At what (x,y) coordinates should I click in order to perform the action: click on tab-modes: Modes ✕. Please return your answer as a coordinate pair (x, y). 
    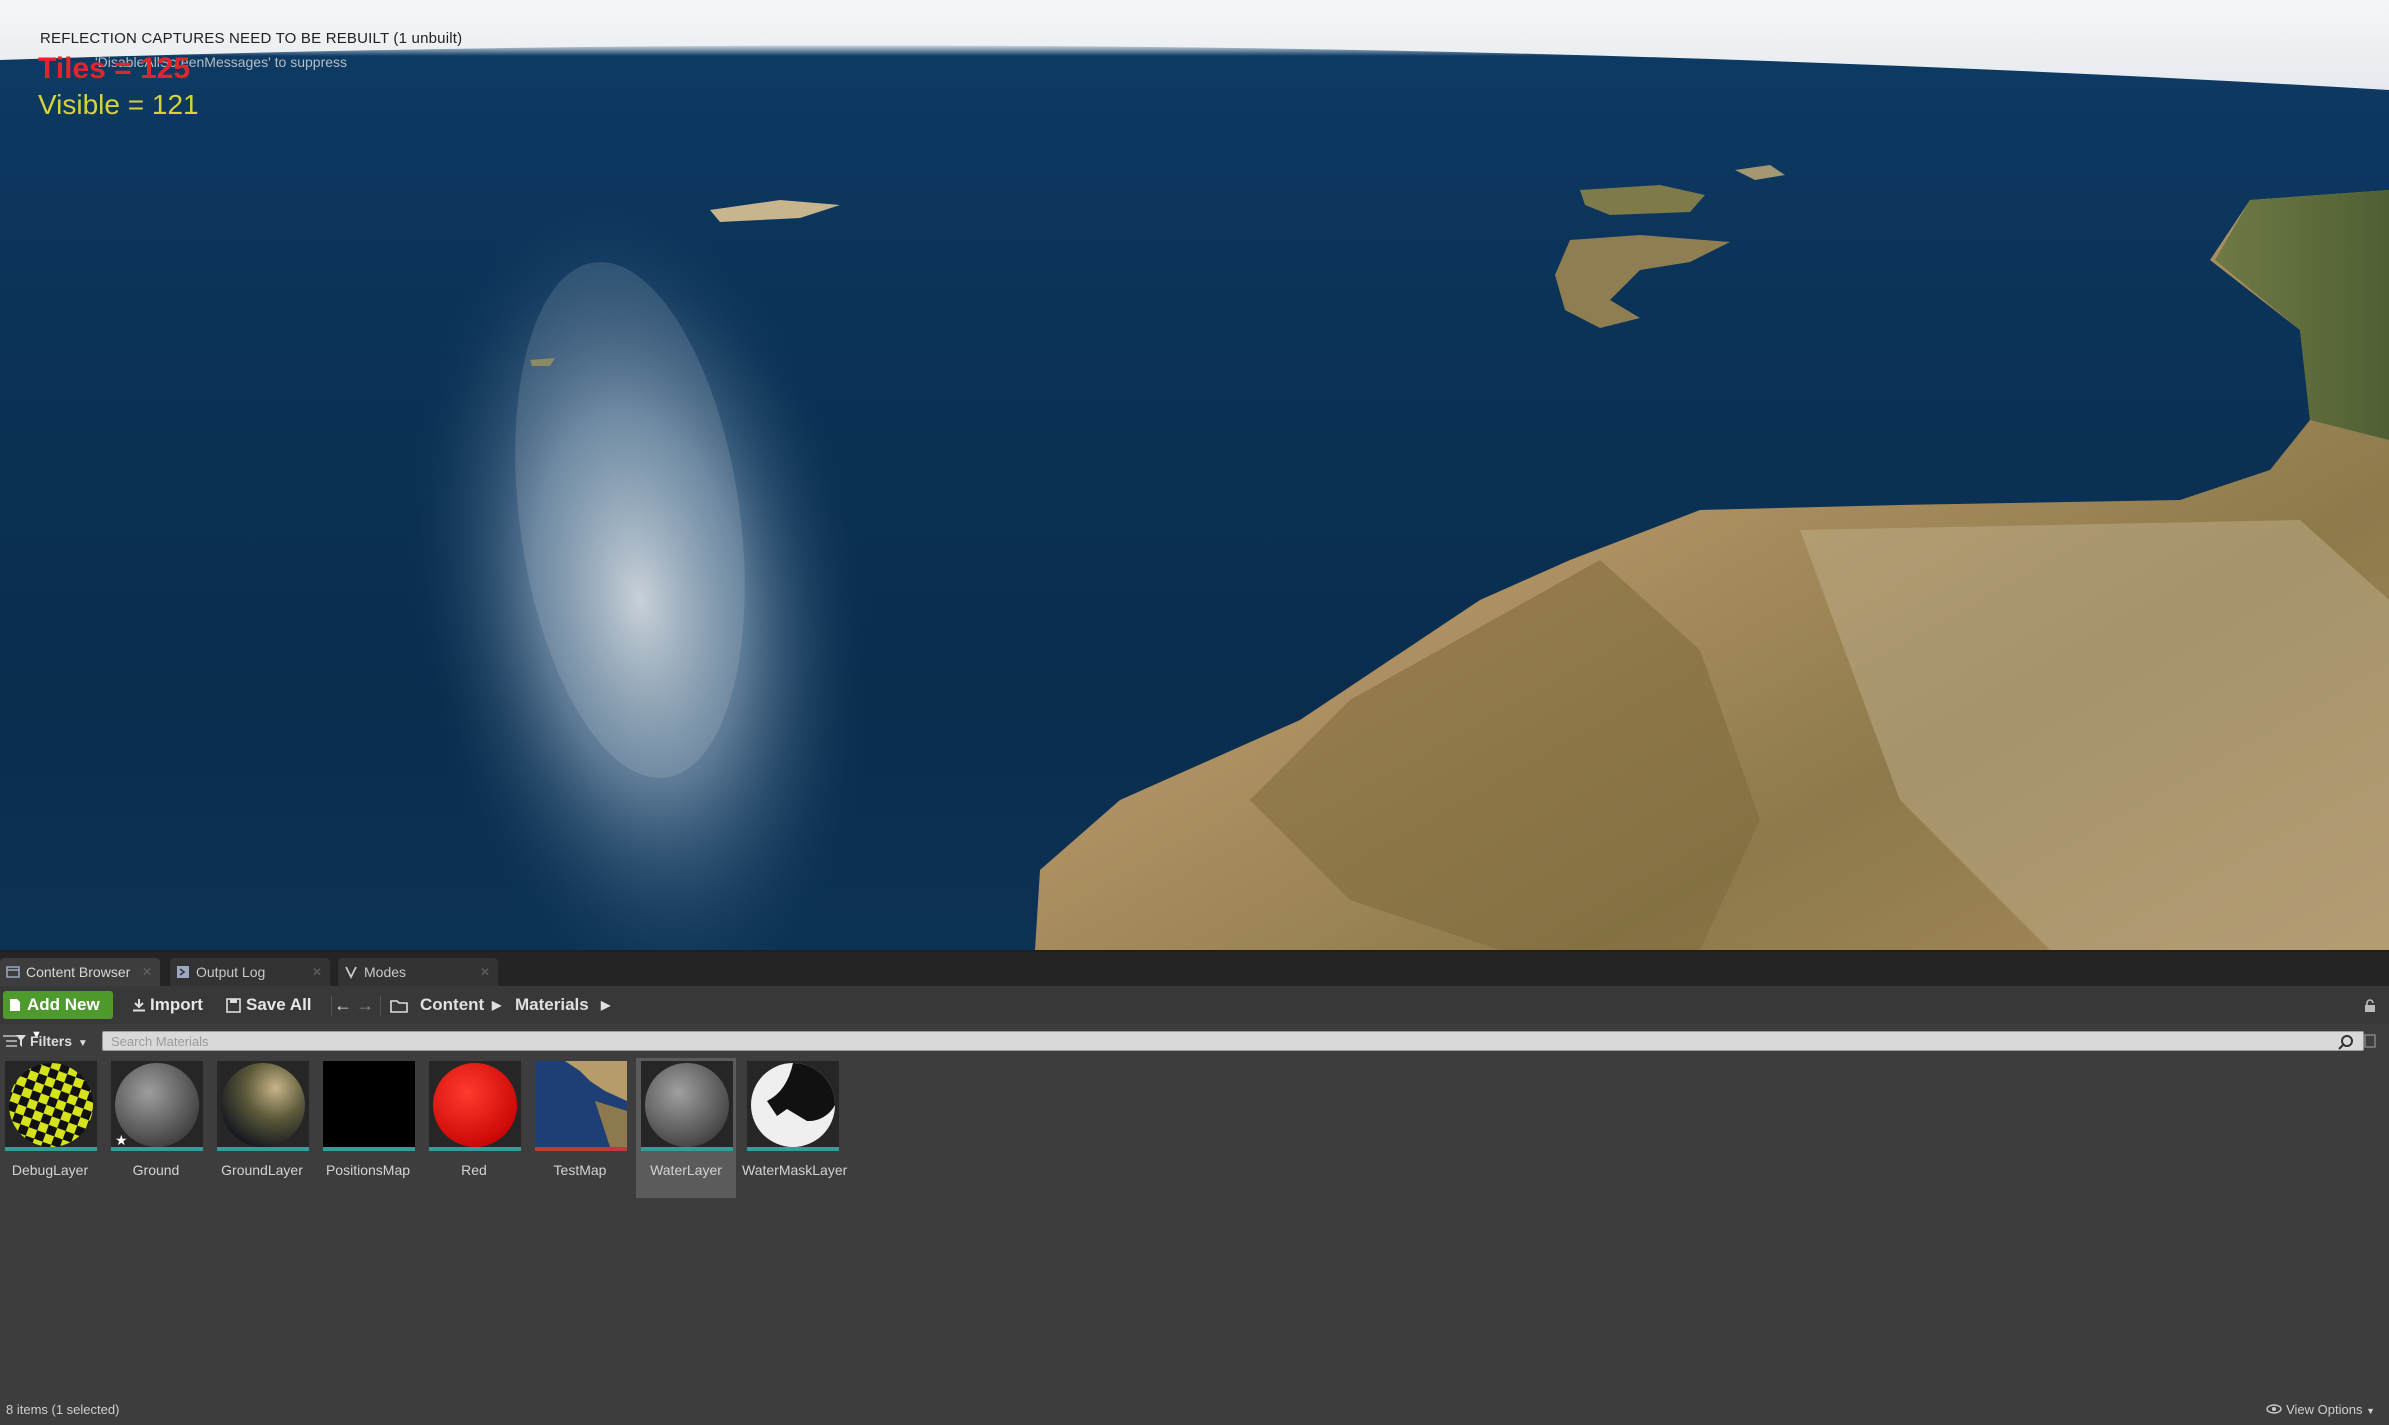
    Looking at the image, I should click on (418, 972).